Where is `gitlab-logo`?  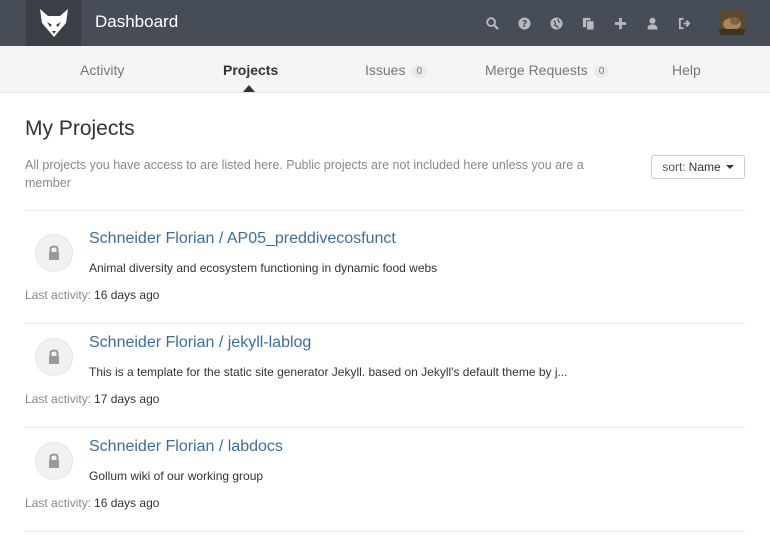 gitlab-logo is located at coordinates (53, 23).